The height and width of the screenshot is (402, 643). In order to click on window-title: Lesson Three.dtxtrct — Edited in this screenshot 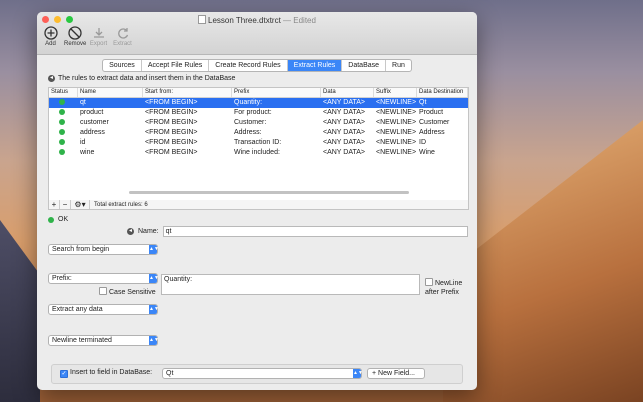, I will do `click(257, 20)`.